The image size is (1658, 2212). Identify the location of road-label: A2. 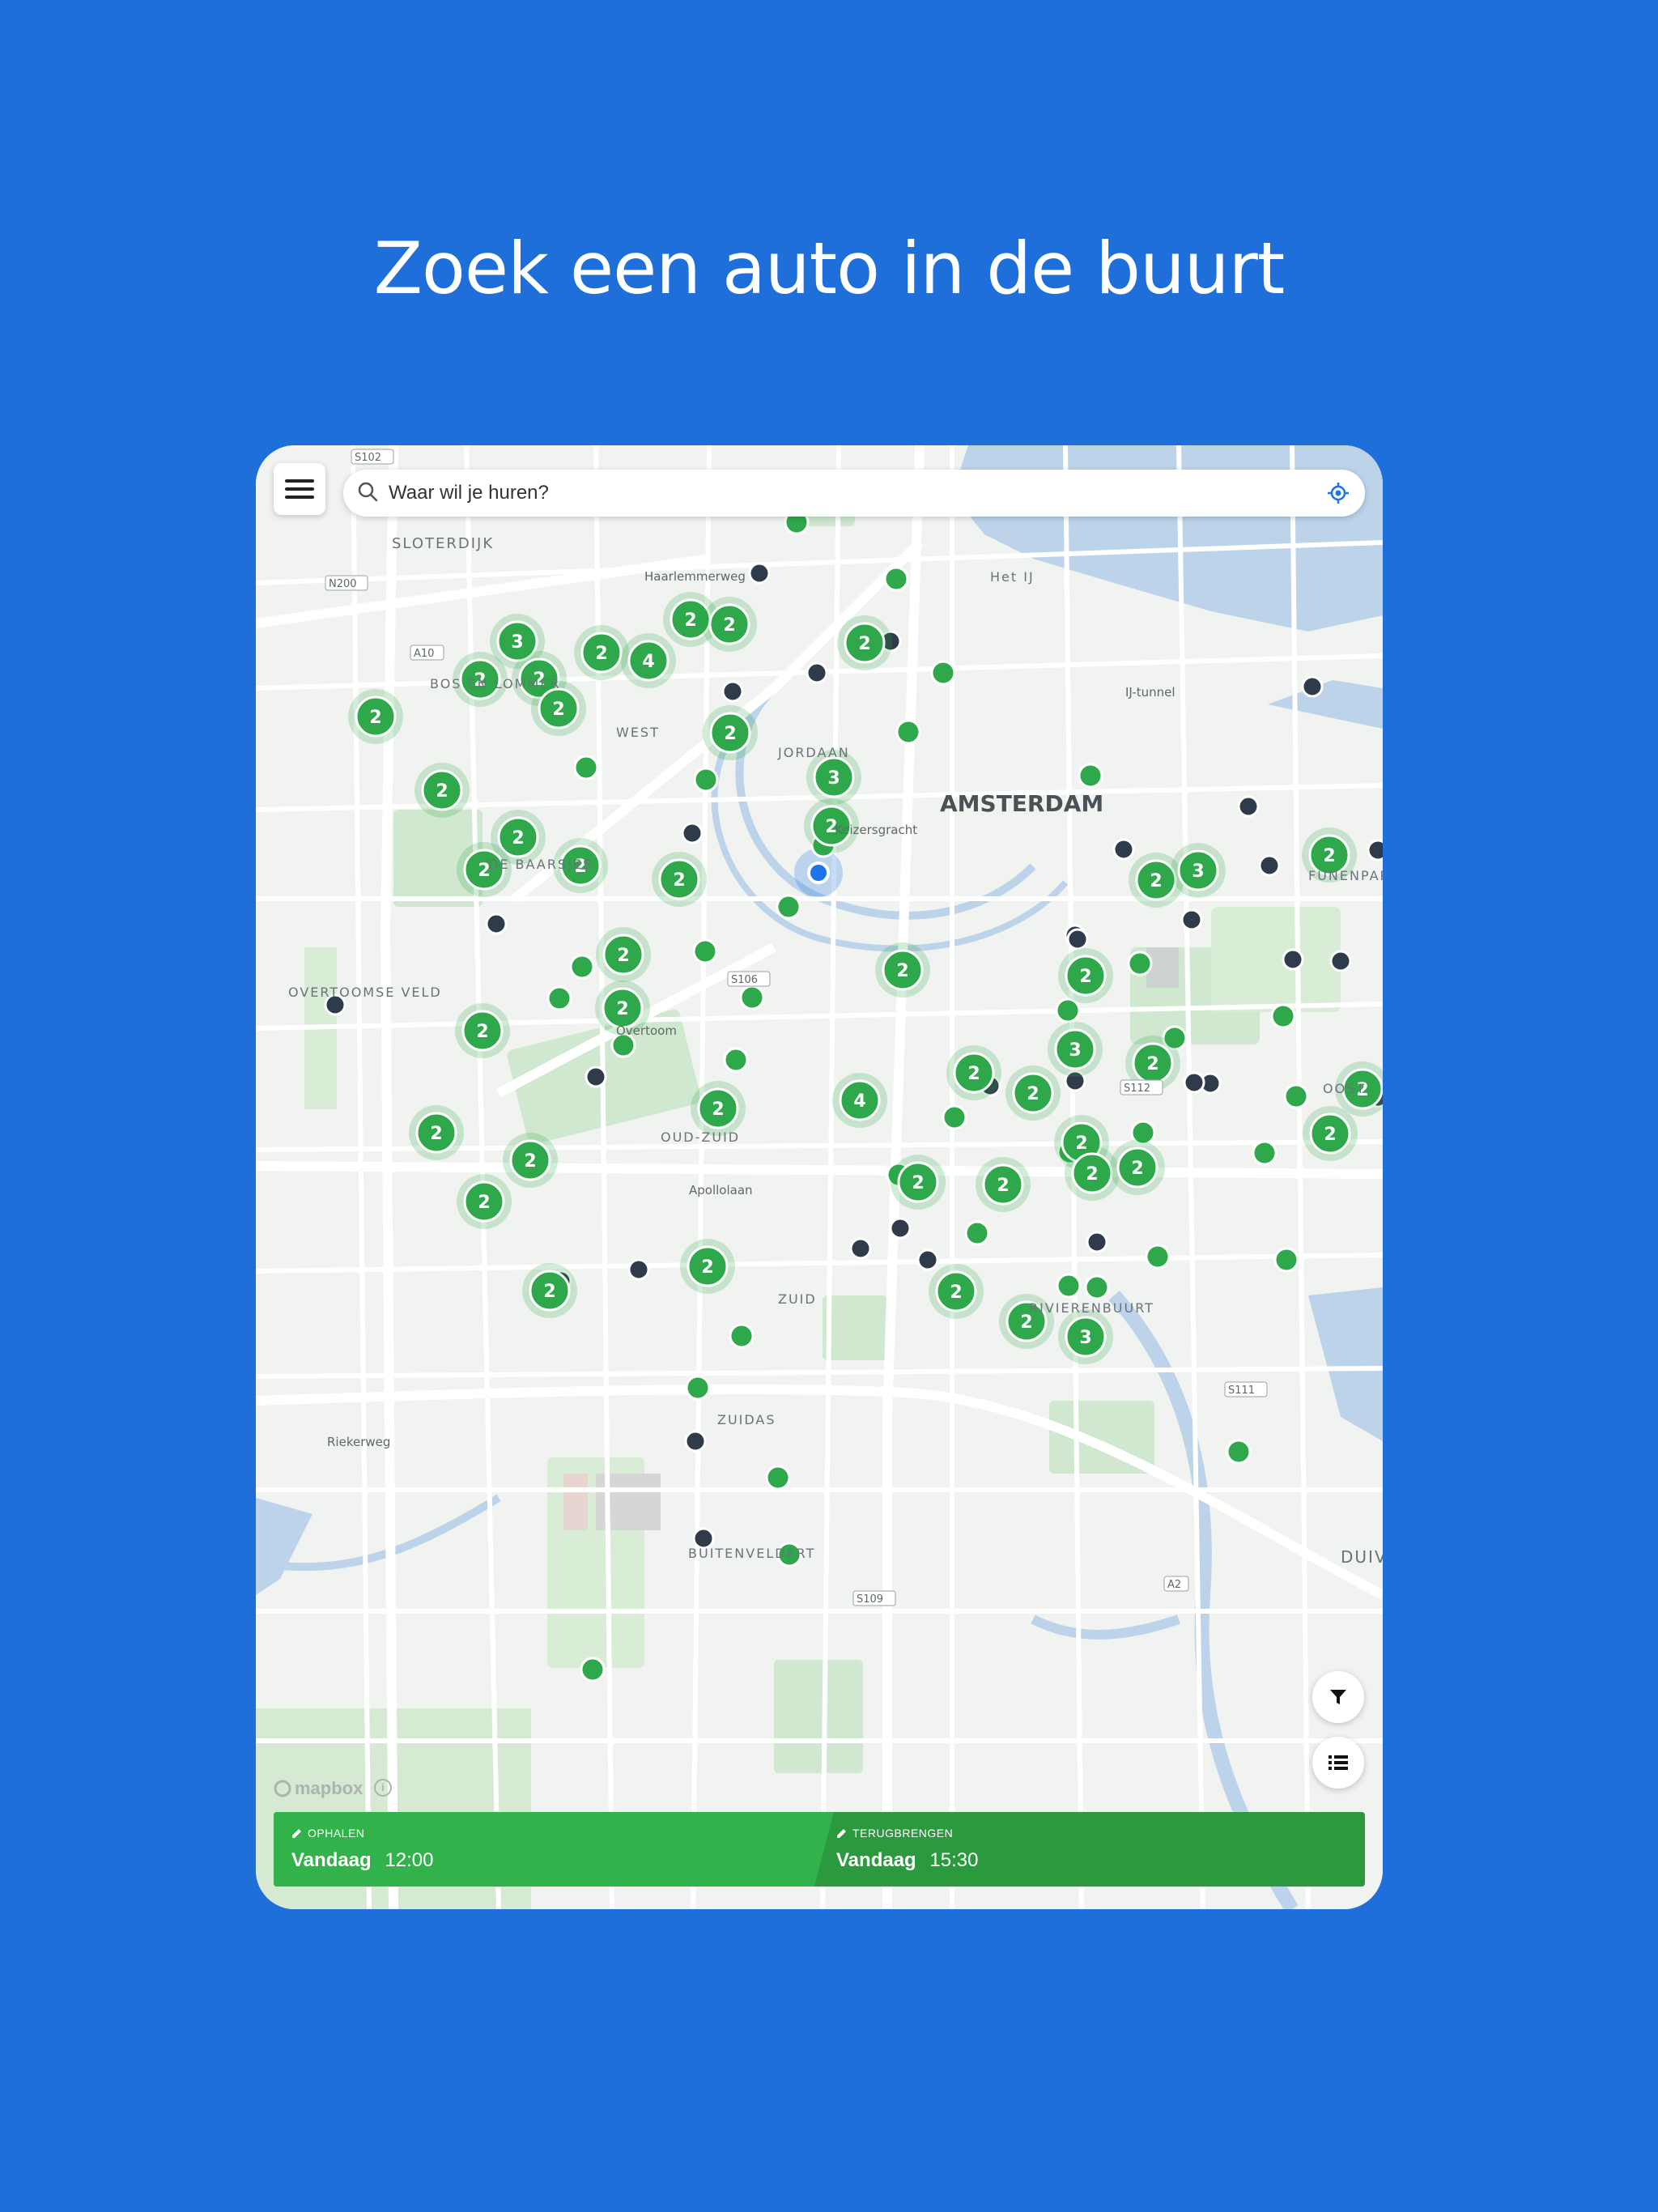
(1174, 1585).